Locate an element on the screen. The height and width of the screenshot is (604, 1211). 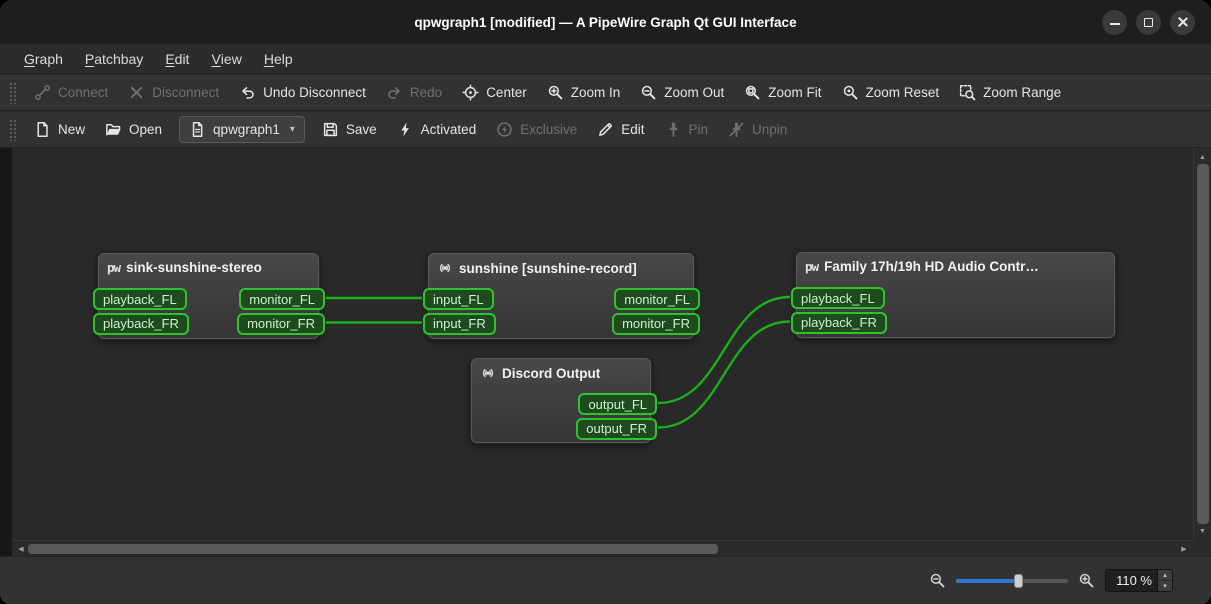
horizontal-scroll-handle is located at coordinates (373, 549).